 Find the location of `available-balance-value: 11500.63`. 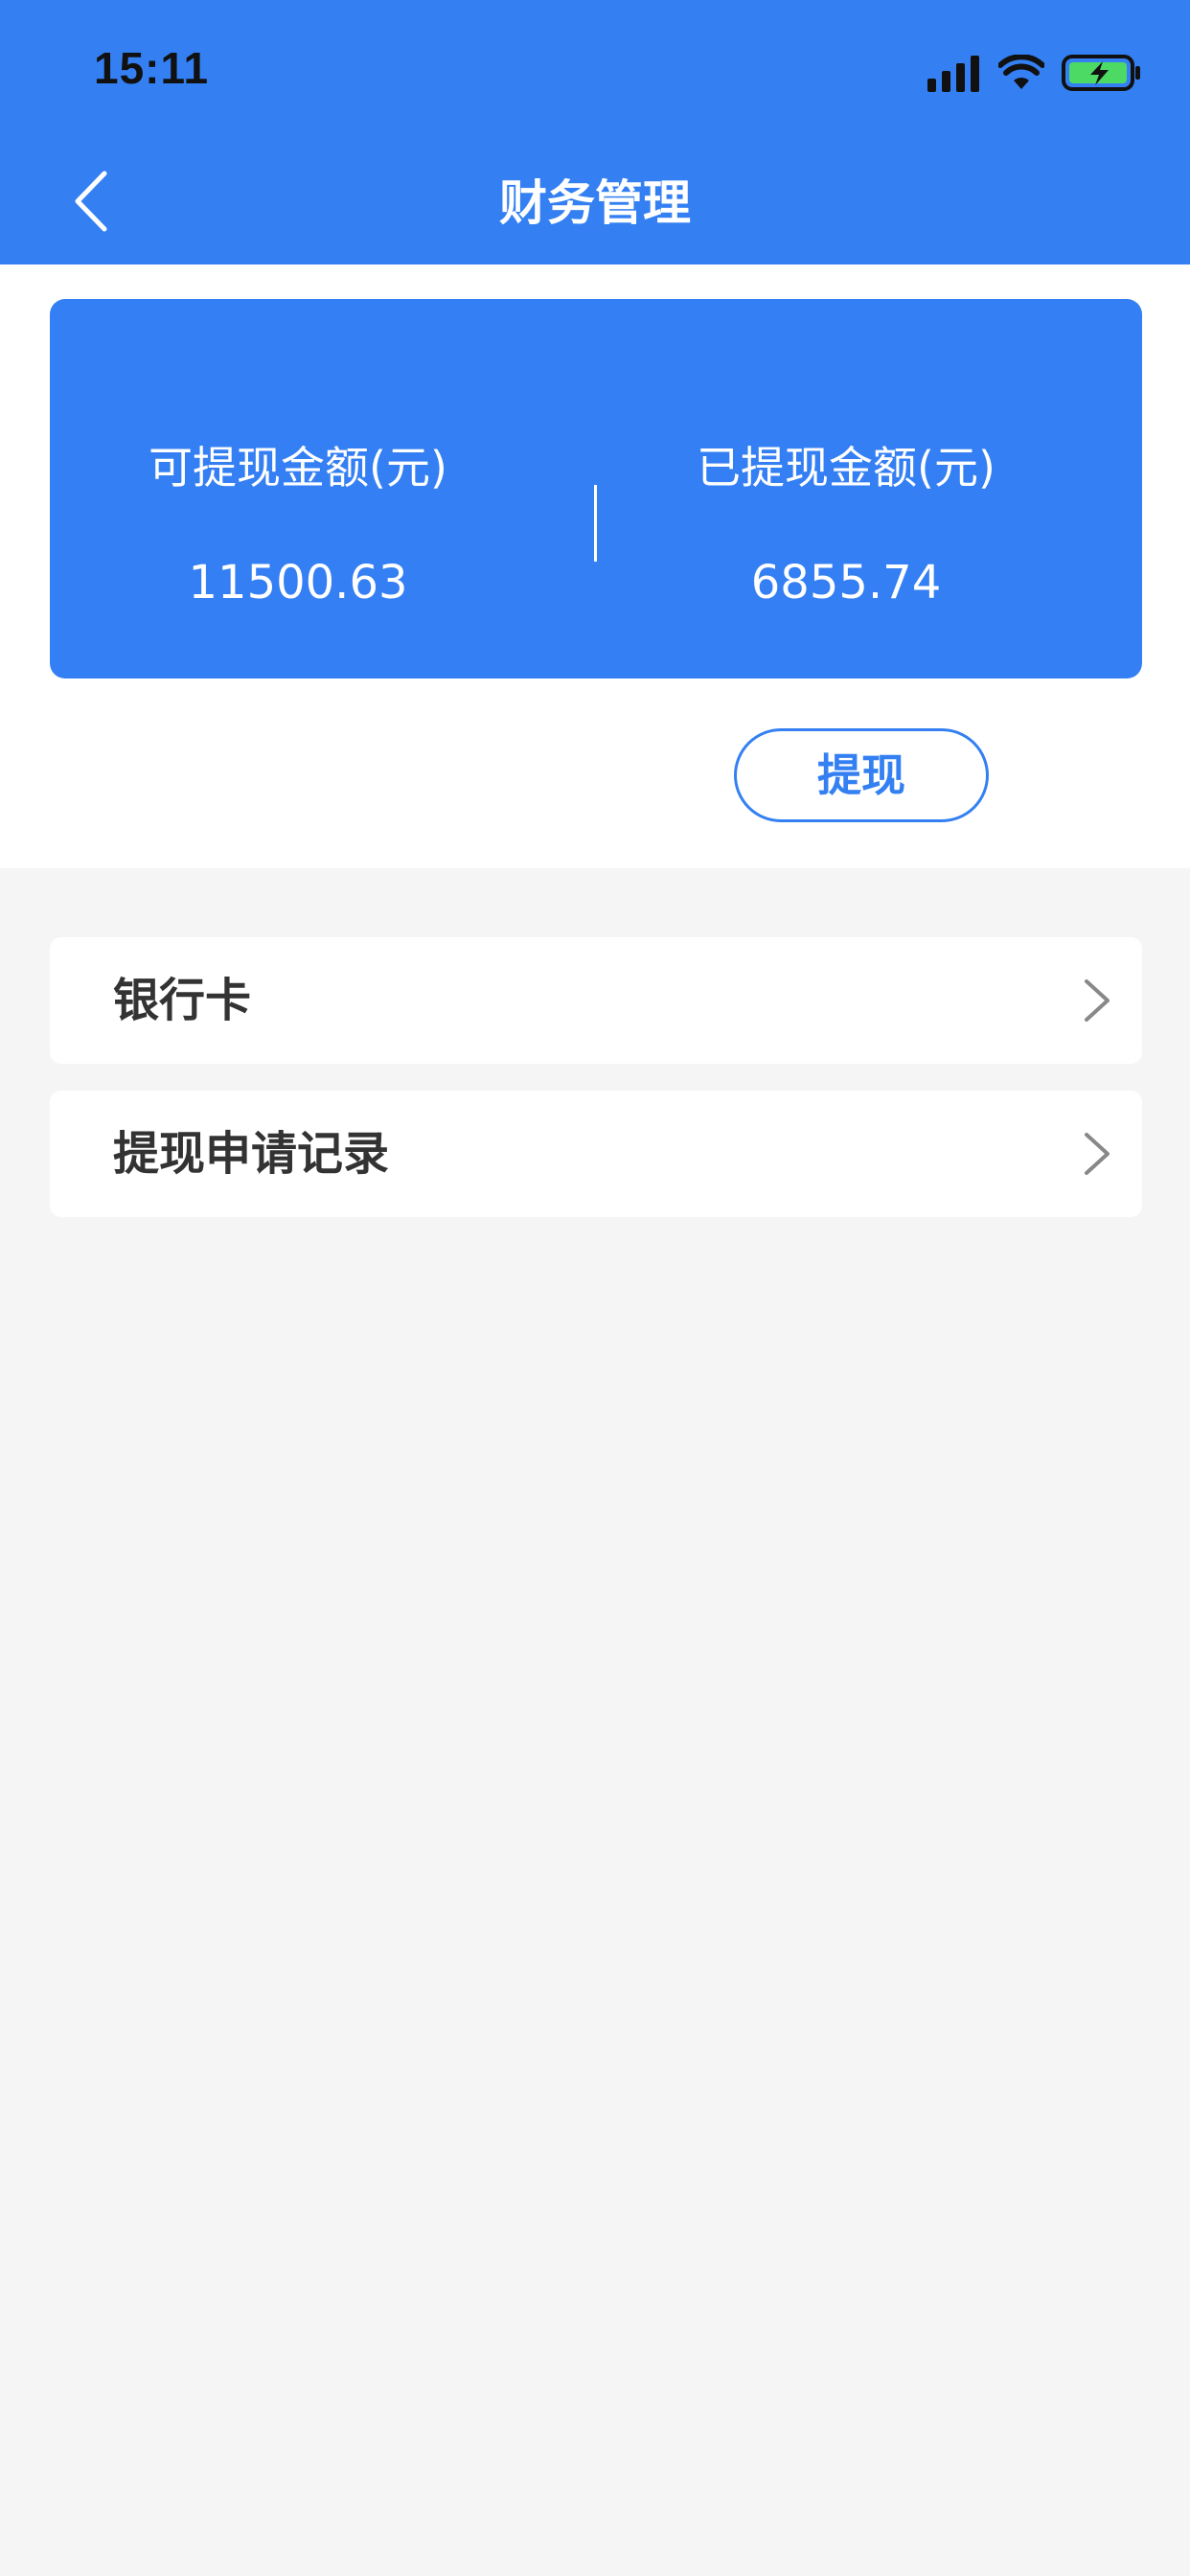

available-balance-value: 11500.63 is located at coordinates (298, 583).